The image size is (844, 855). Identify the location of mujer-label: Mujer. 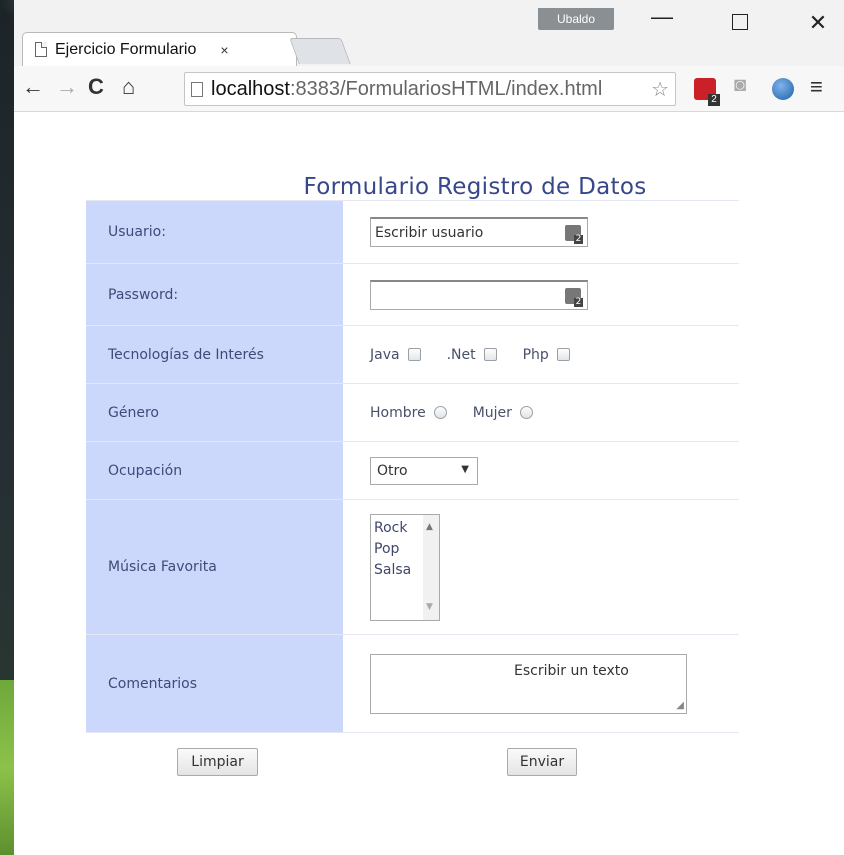
(492, 412).